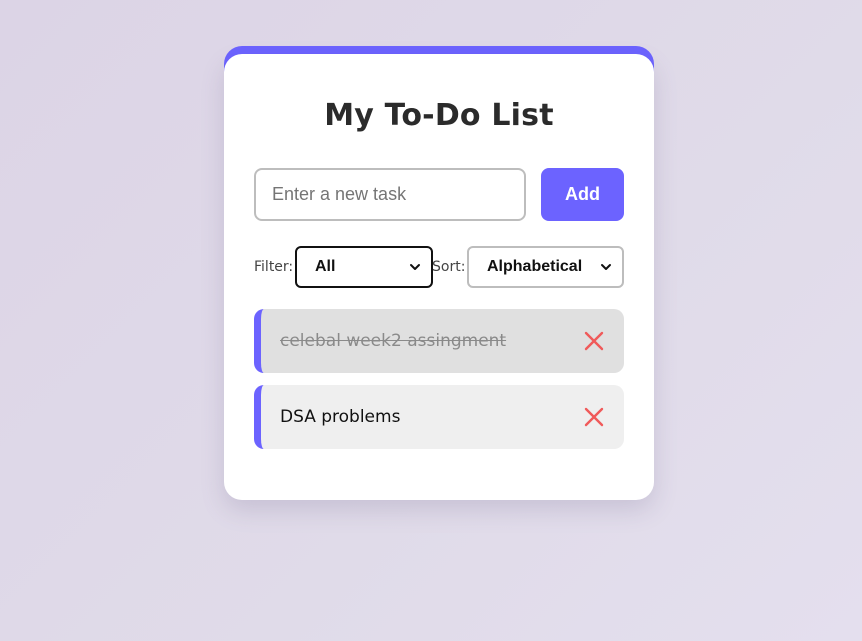  I want to click on filter-selected-value: All, so click(325, 266).